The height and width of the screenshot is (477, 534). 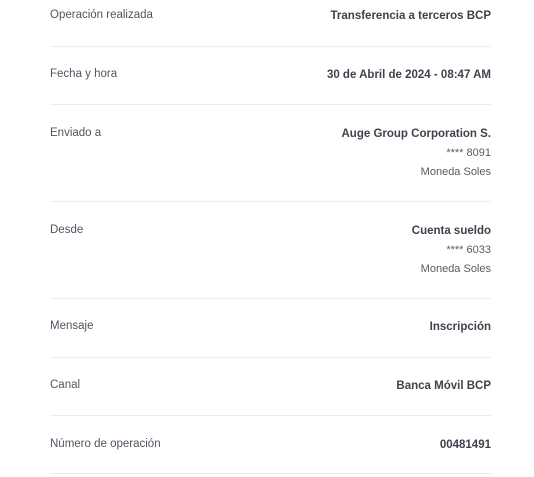 I want to click on row-channel: Canal Banca Móvil BCP, so click(x=270, y=387).